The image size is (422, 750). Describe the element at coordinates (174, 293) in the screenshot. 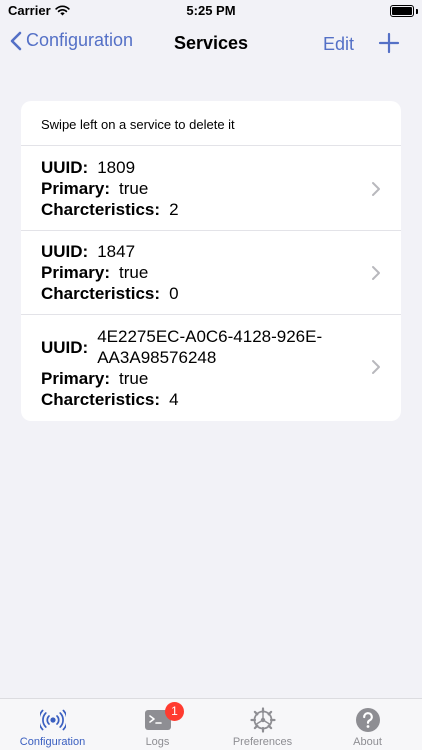

I see `characteristics-value: 0` at that location.